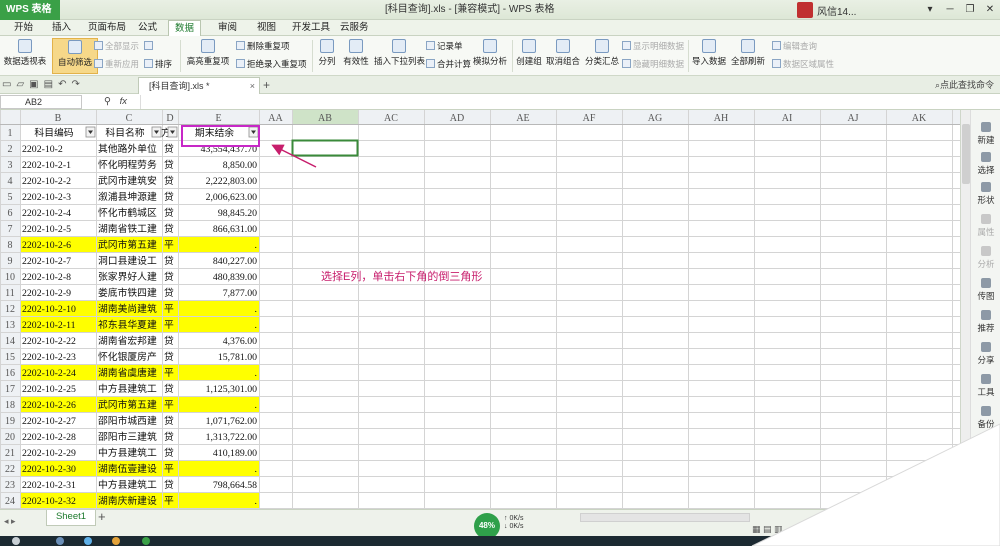 The height and width of the screenshot is (546, 1000). I want to click on fx-button: fx, so click(123, 101).